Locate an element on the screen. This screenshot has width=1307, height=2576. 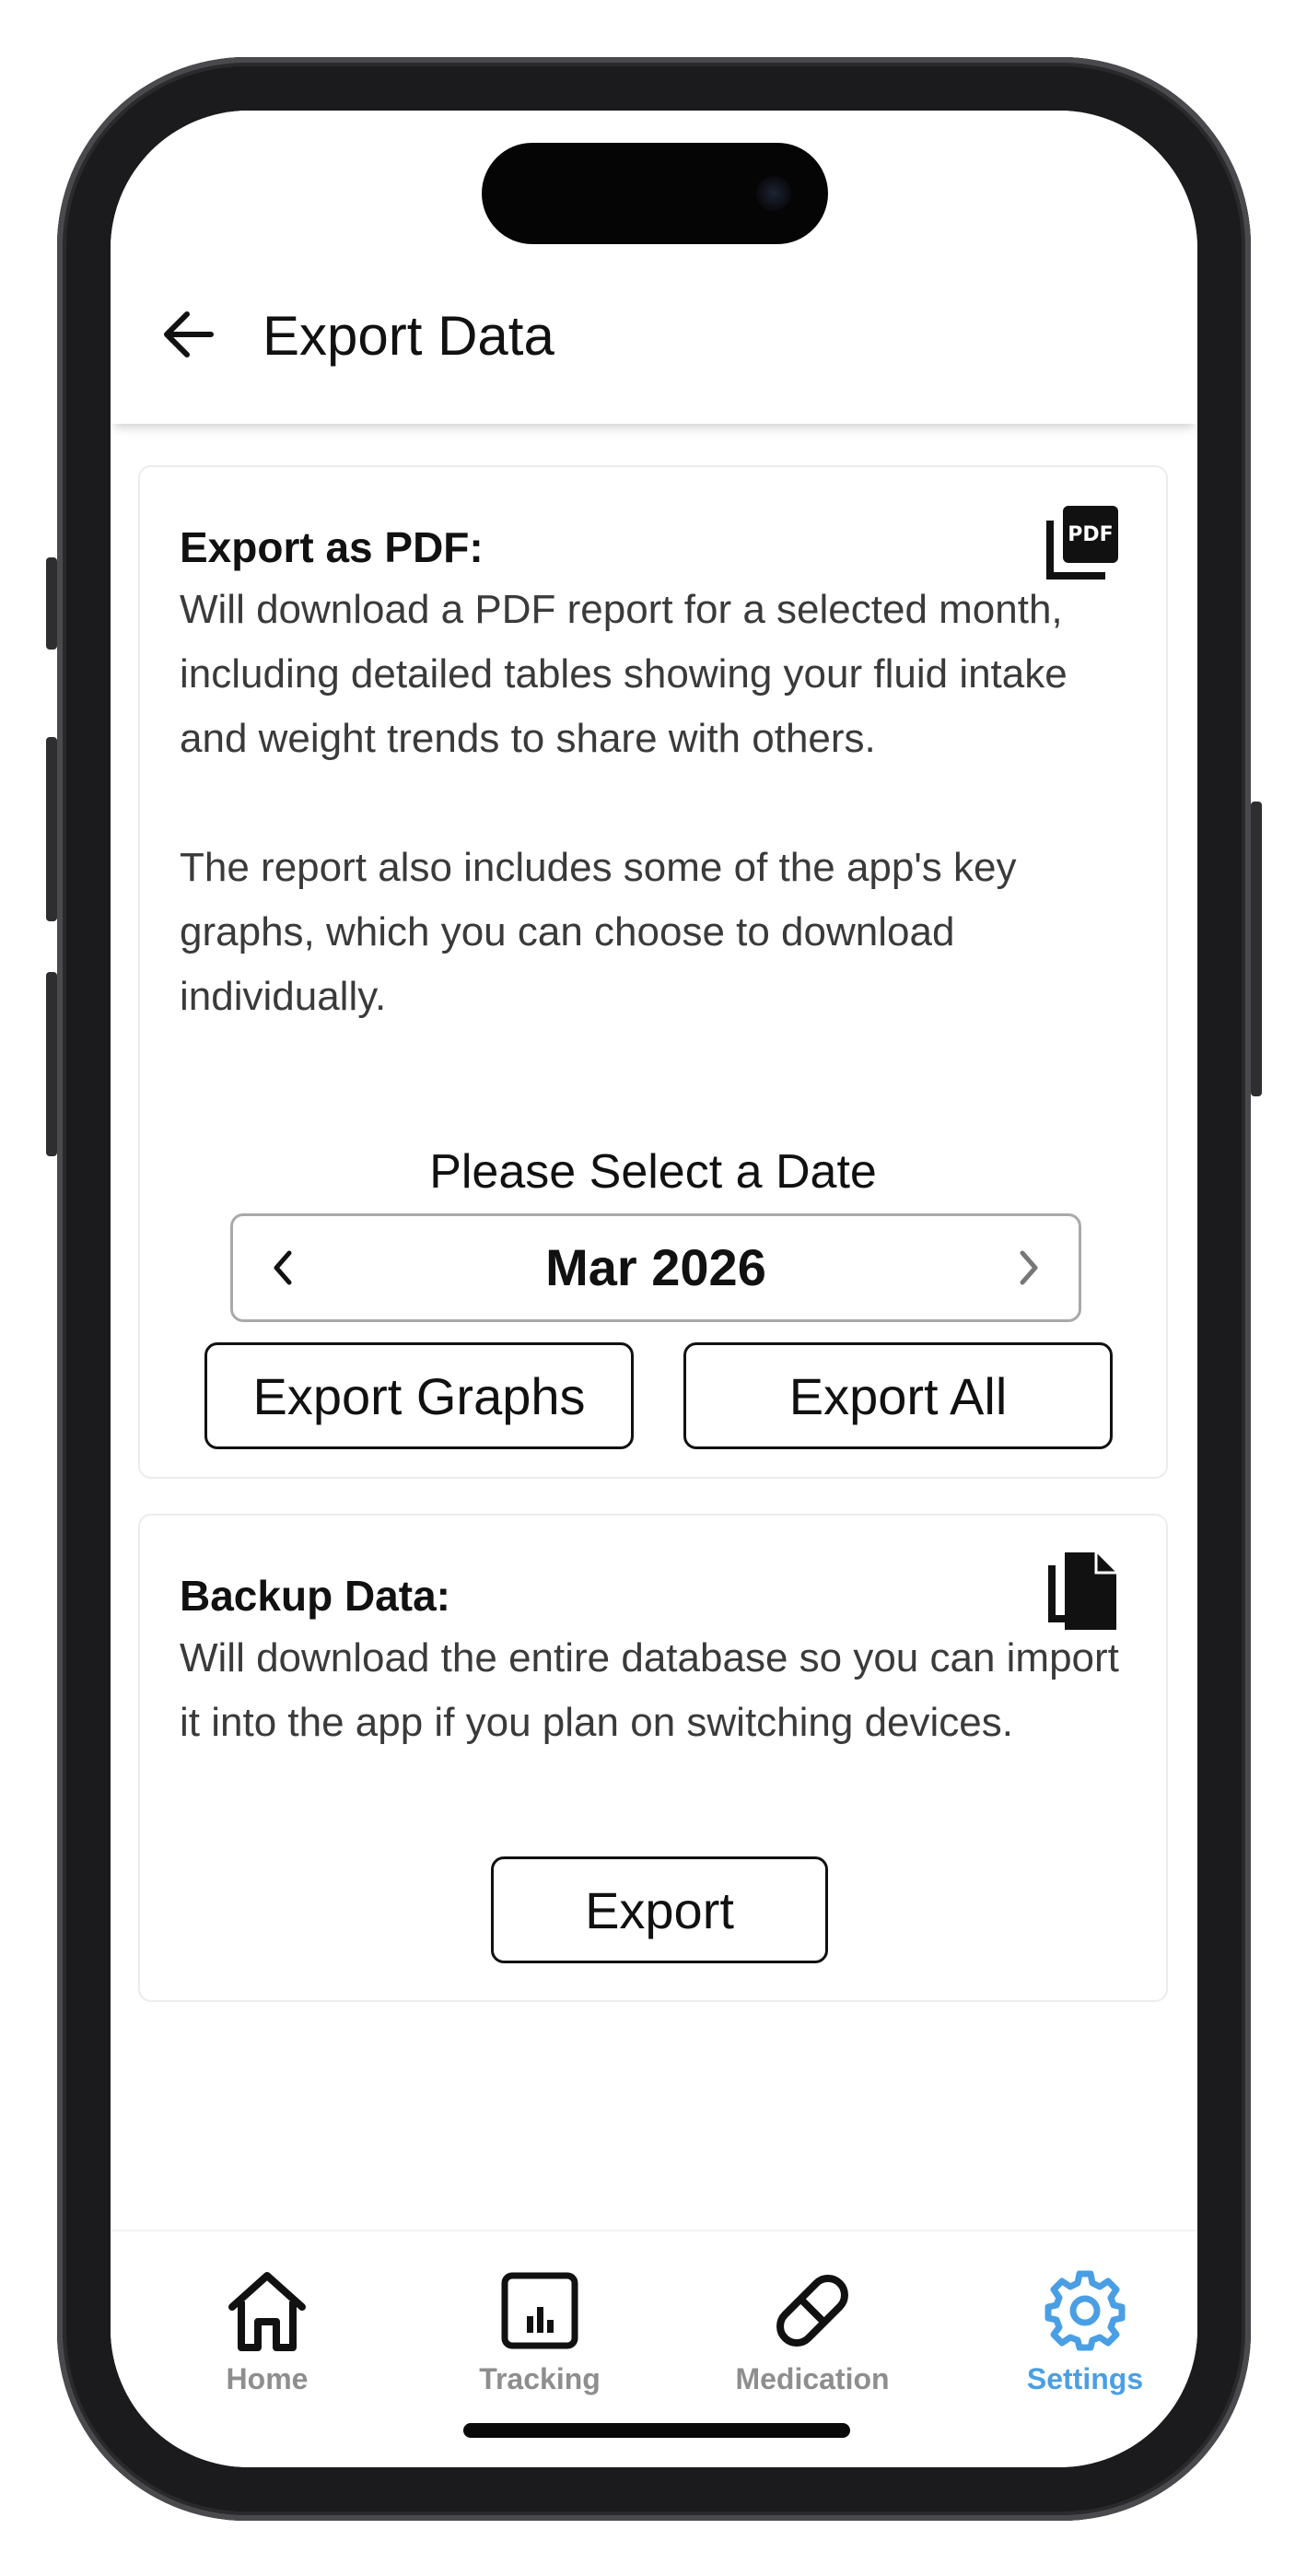
power-button is located at coordinates (1257, 949).